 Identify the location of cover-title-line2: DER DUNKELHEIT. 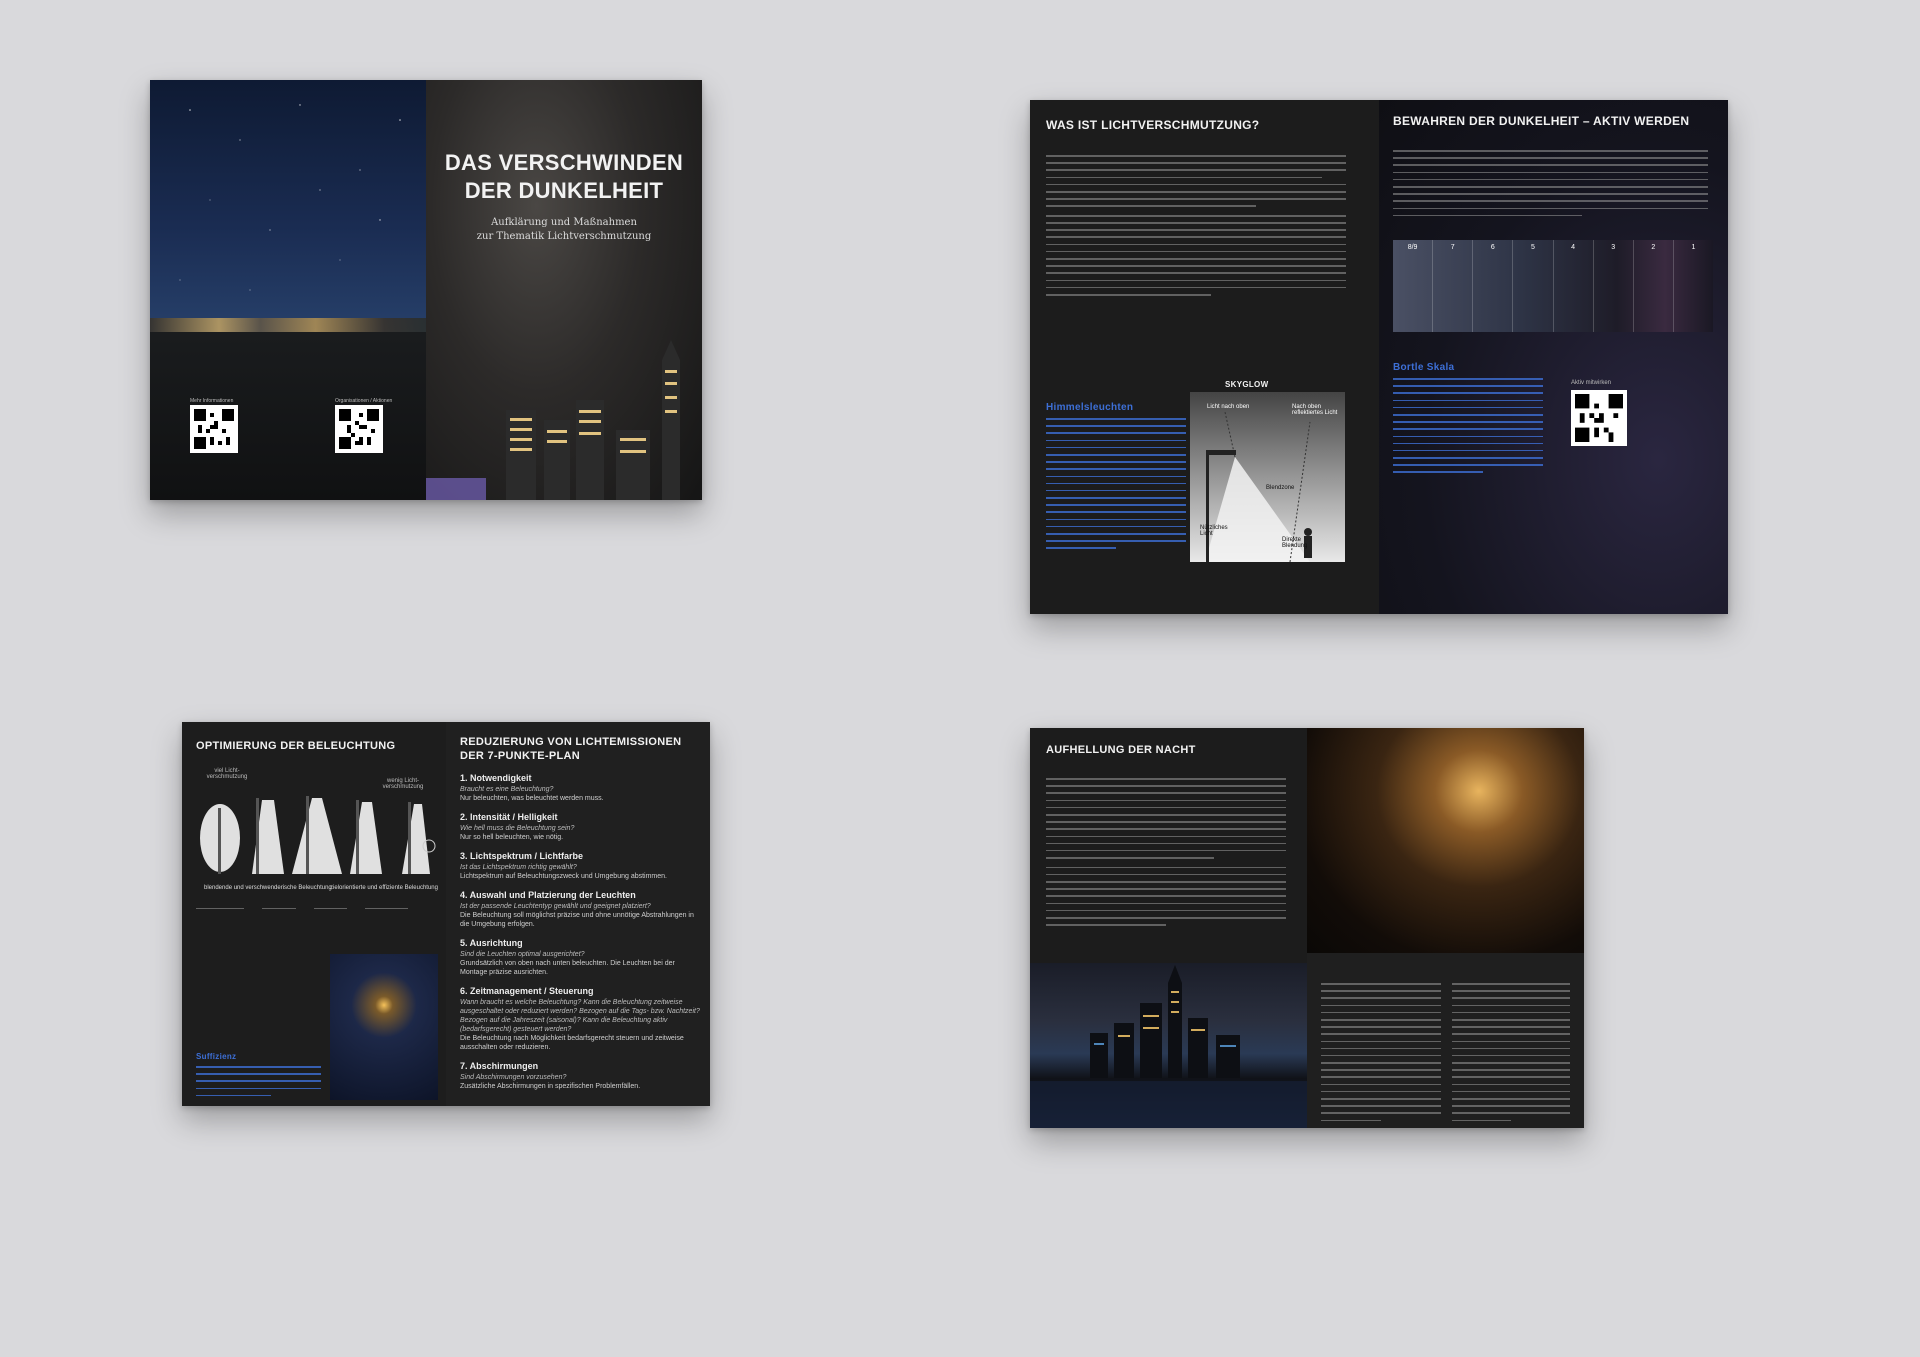
(564, 190).